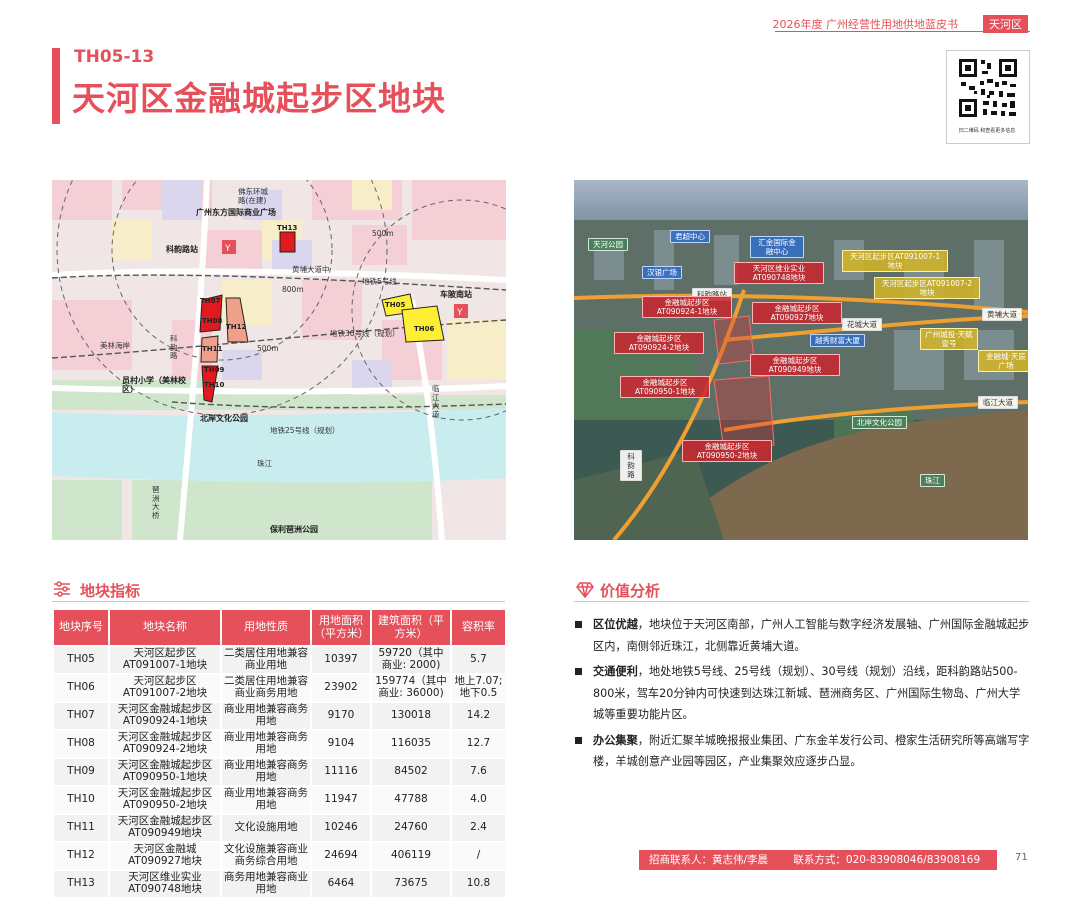  I want to click on aerial-label-plot-th05: 天河区起步区AT091007-1地块, so click(895, 261).